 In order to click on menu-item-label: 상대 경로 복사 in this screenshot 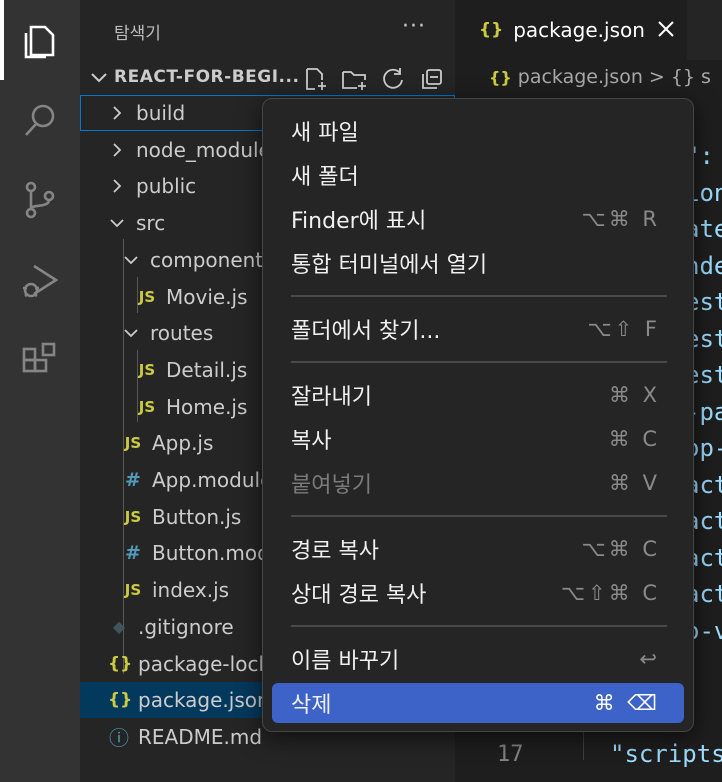, I will do `click(359, 595)`.